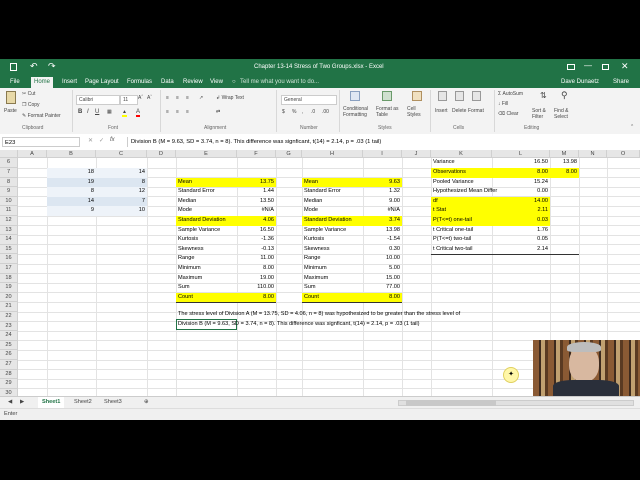 This screenshot has width=640, height=480. What do you see at coordinates (206, 192) in the screenshot?
I see `stat-label-a: Standard Error` at bounding box center [206, 192].